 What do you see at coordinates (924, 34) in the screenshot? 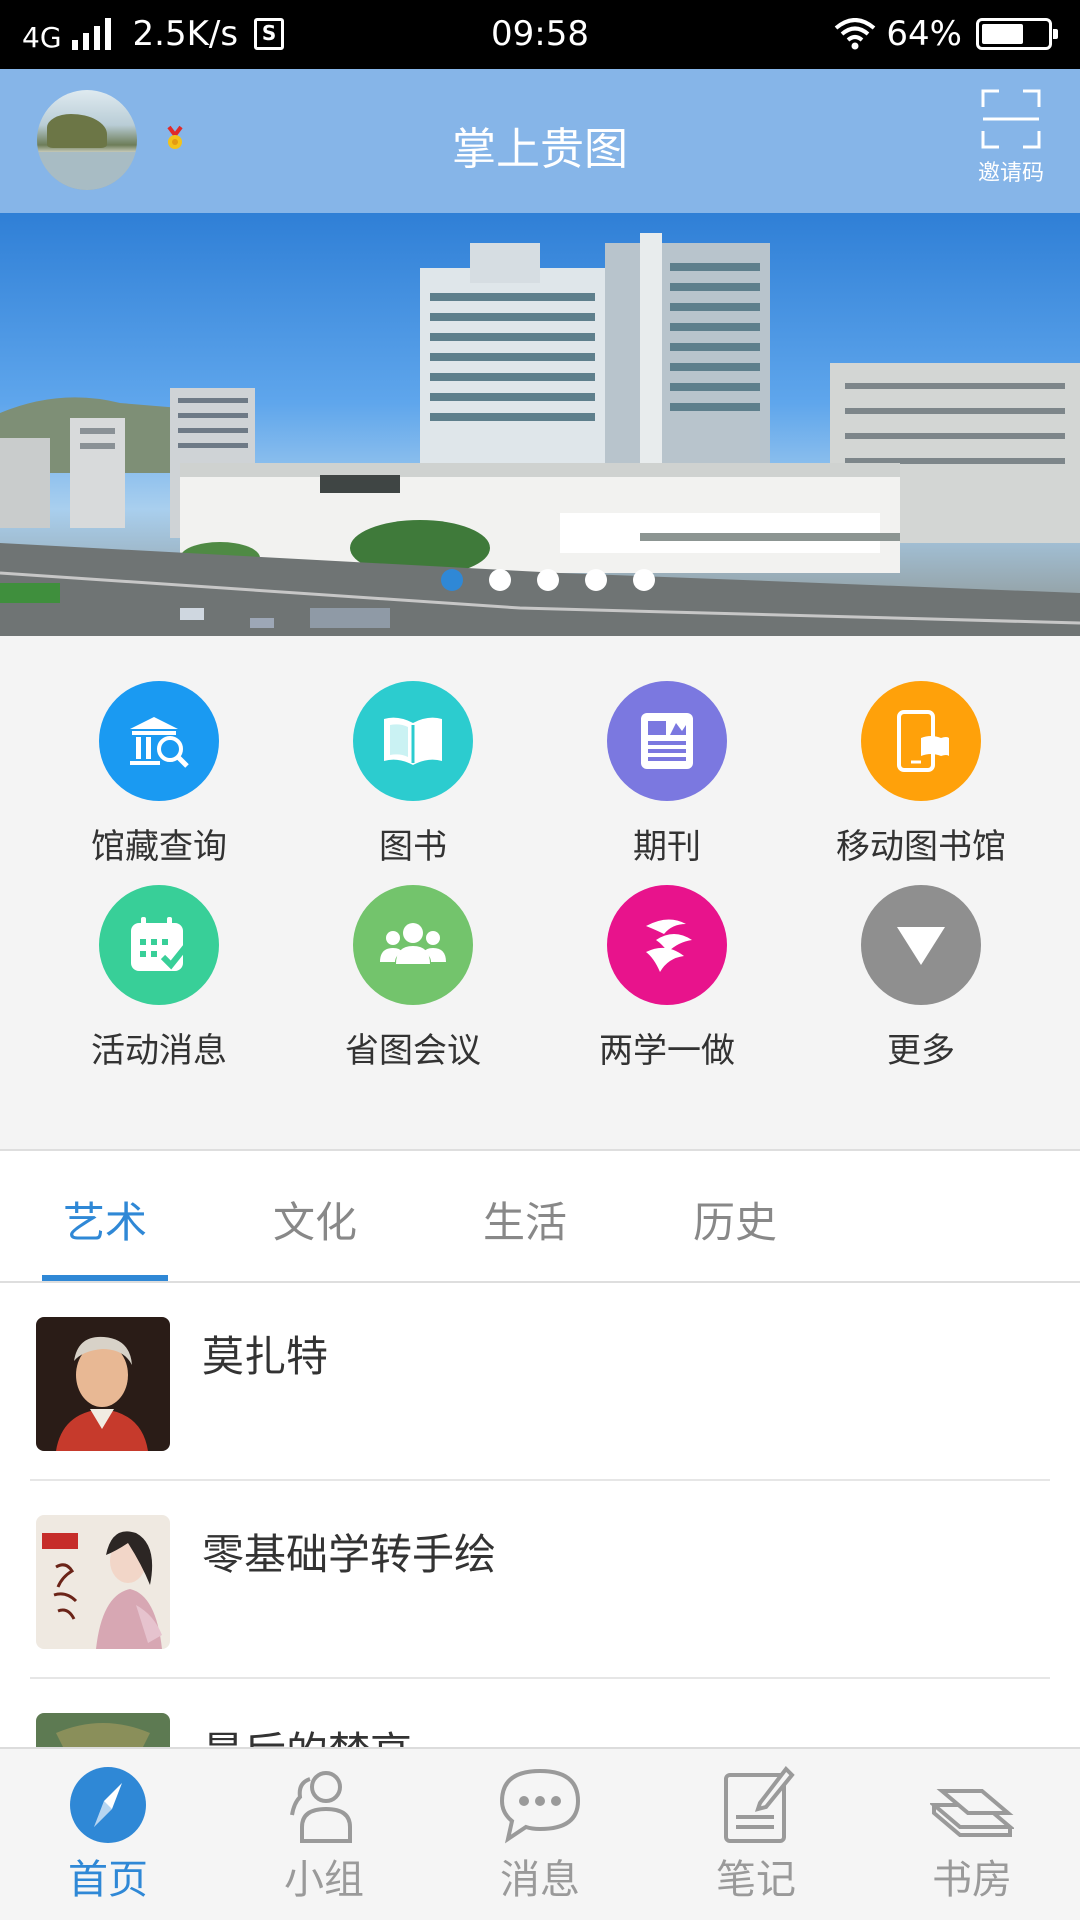
I see `battery-percent: 64%` at bounding box center [924, 34].